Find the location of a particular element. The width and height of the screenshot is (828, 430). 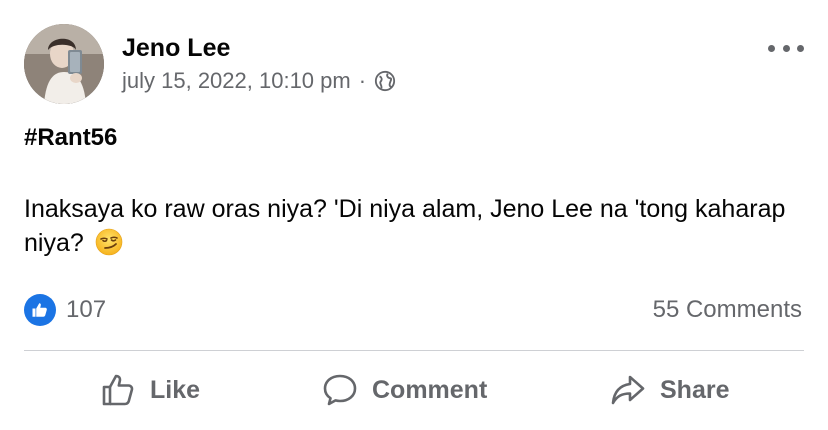

comment-button: Comment is located at coordinates (404, 390).